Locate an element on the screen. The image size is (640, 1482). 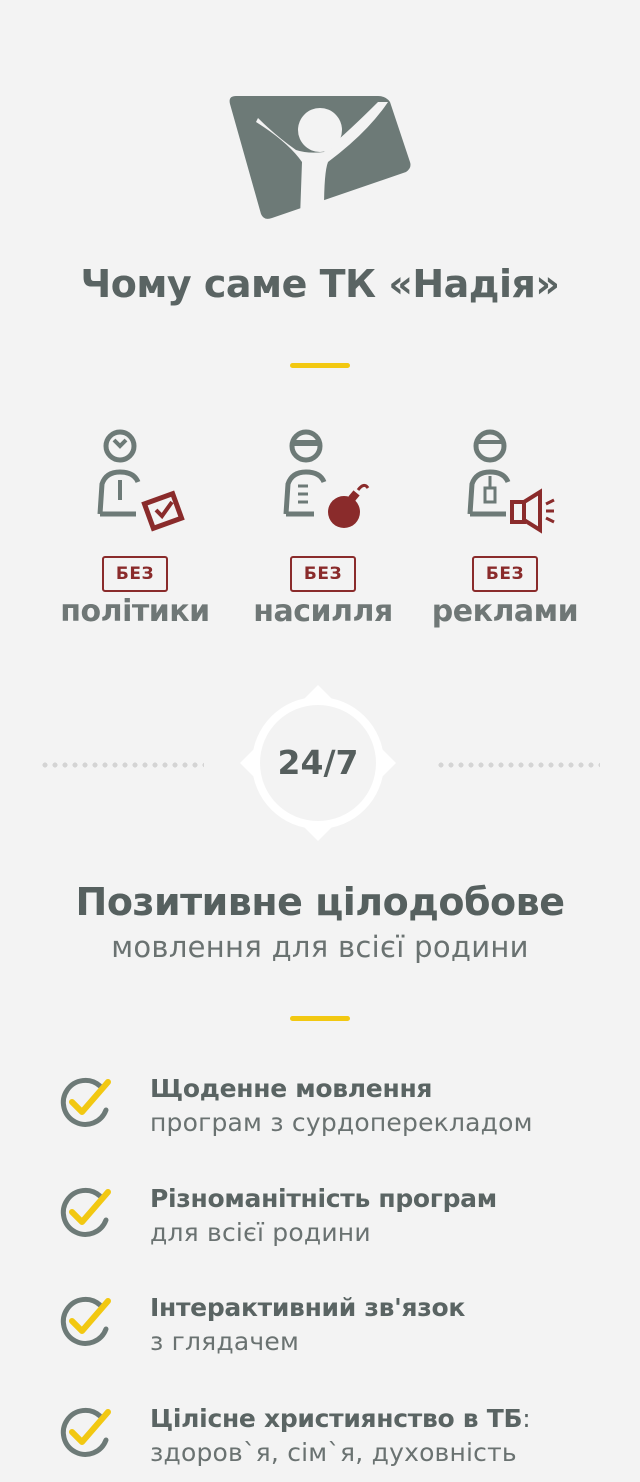
benefit-item: Різноманітність програм для всієї родини is located at coordinates (338, 1222).